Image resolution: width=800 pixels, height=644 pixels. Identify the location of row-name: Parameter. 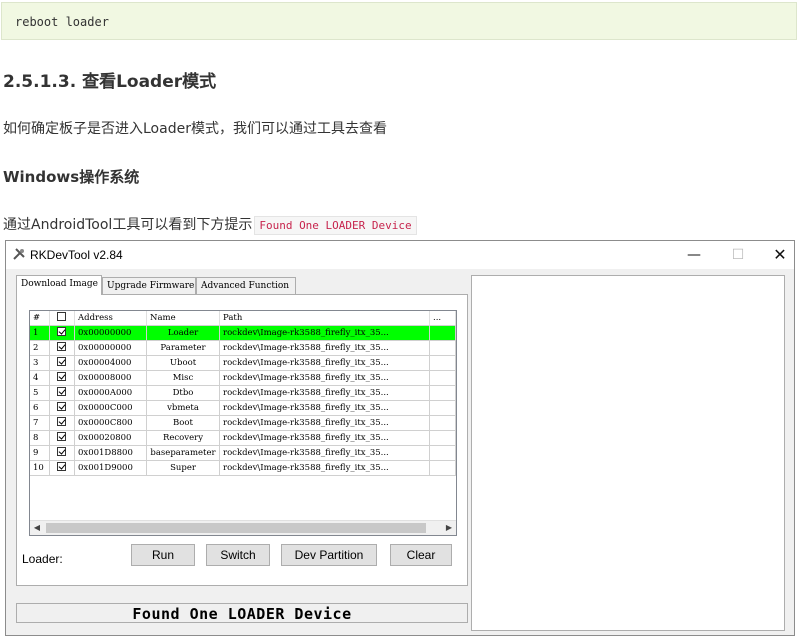
(183, 348).